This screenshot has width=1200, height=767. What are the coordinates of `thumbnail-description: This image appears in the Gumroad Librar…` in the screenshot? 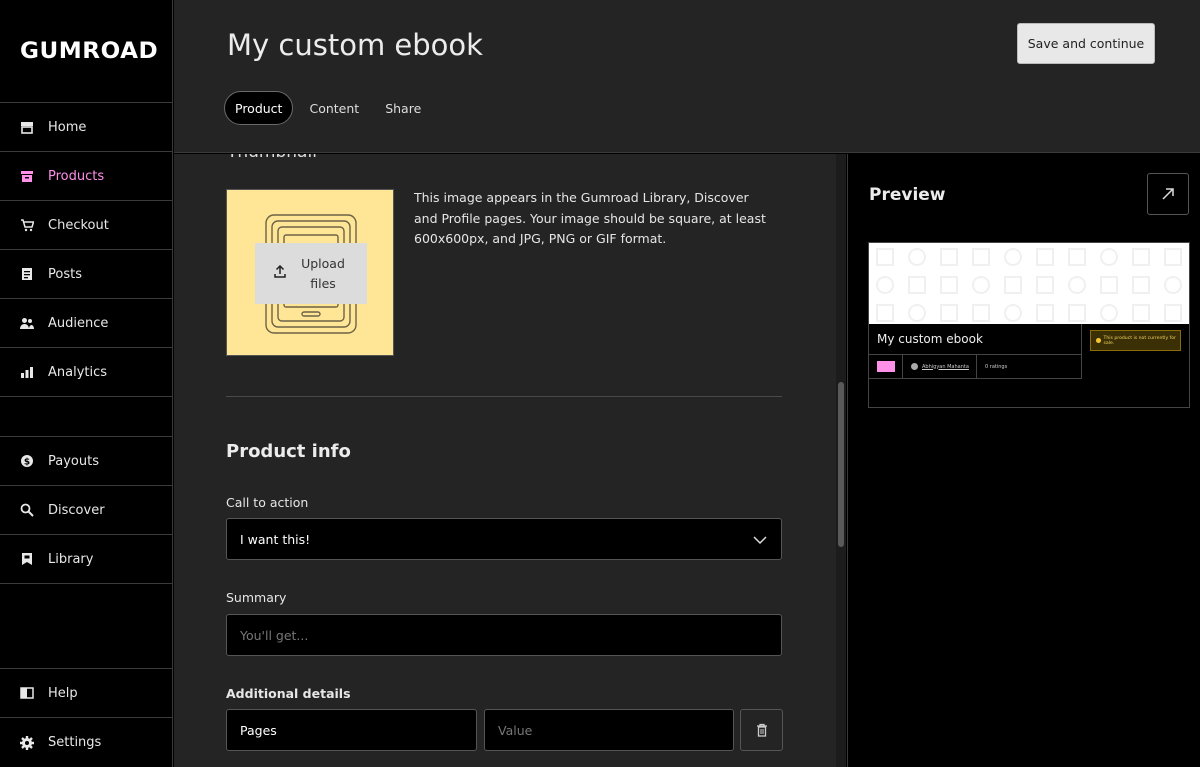 It's located at (590, 218).